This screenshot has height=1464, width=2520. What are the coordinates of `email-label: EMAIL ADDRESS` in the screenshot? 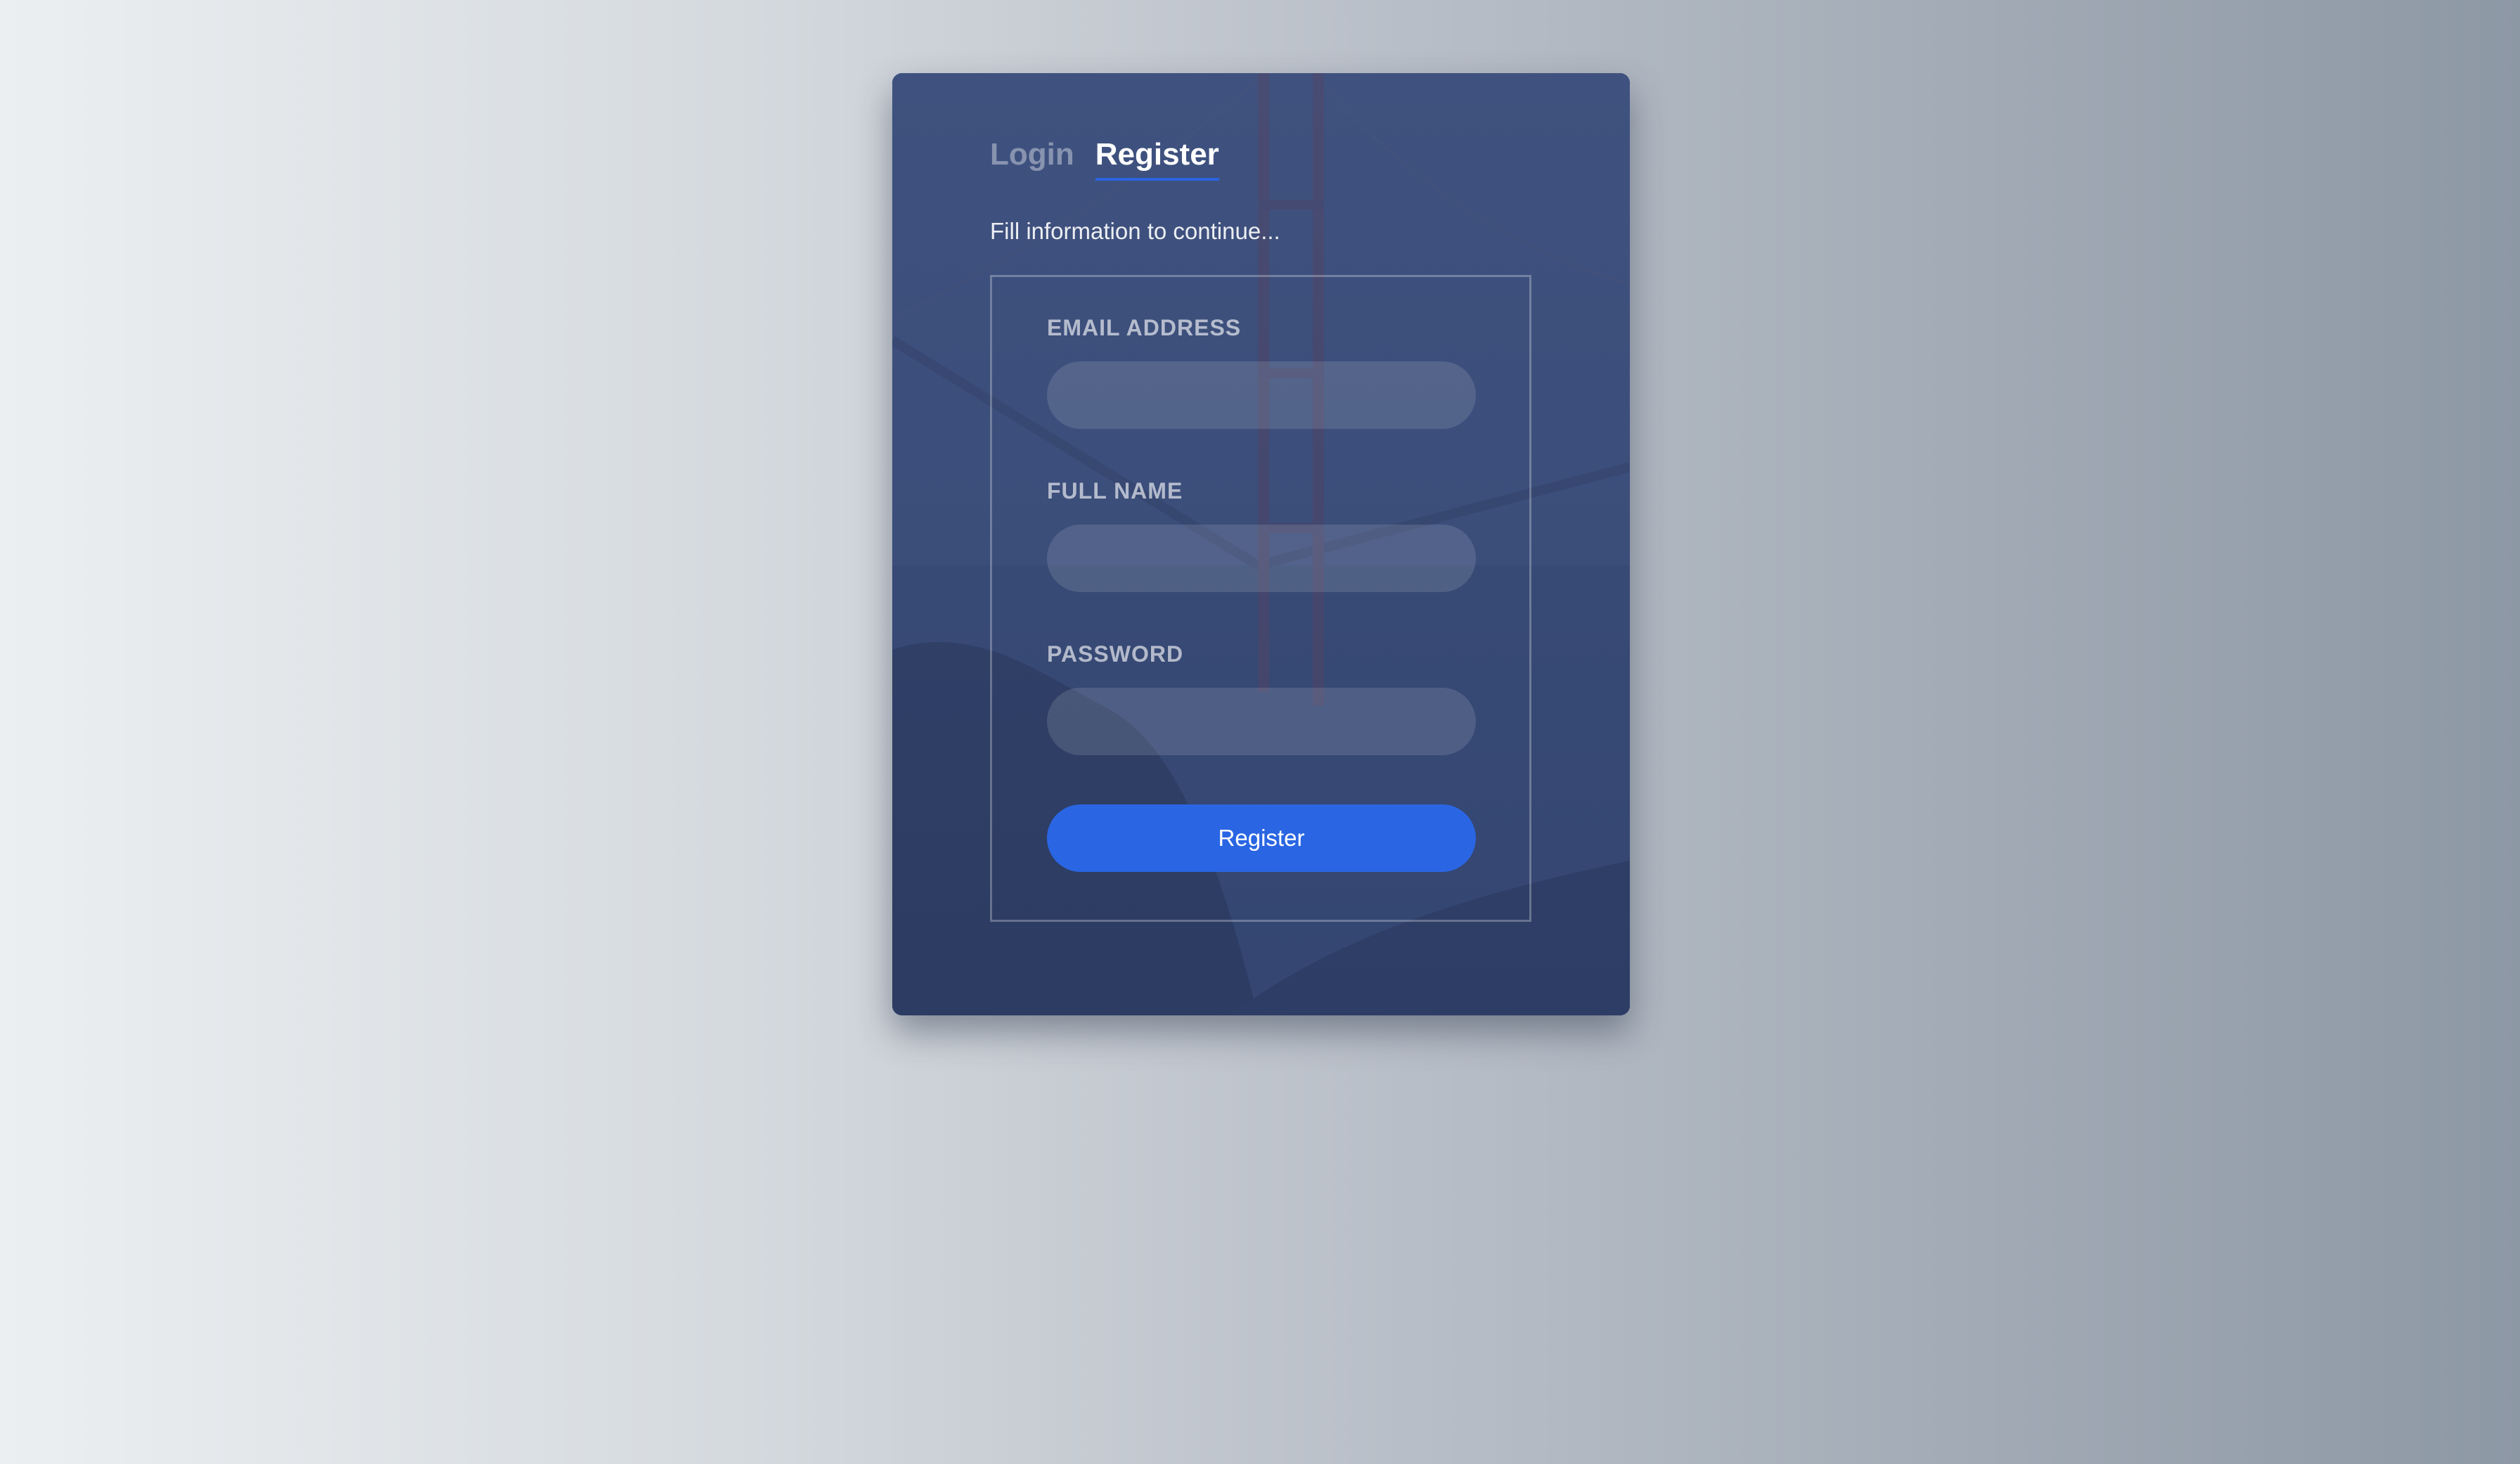 It's located at (1144, 327).